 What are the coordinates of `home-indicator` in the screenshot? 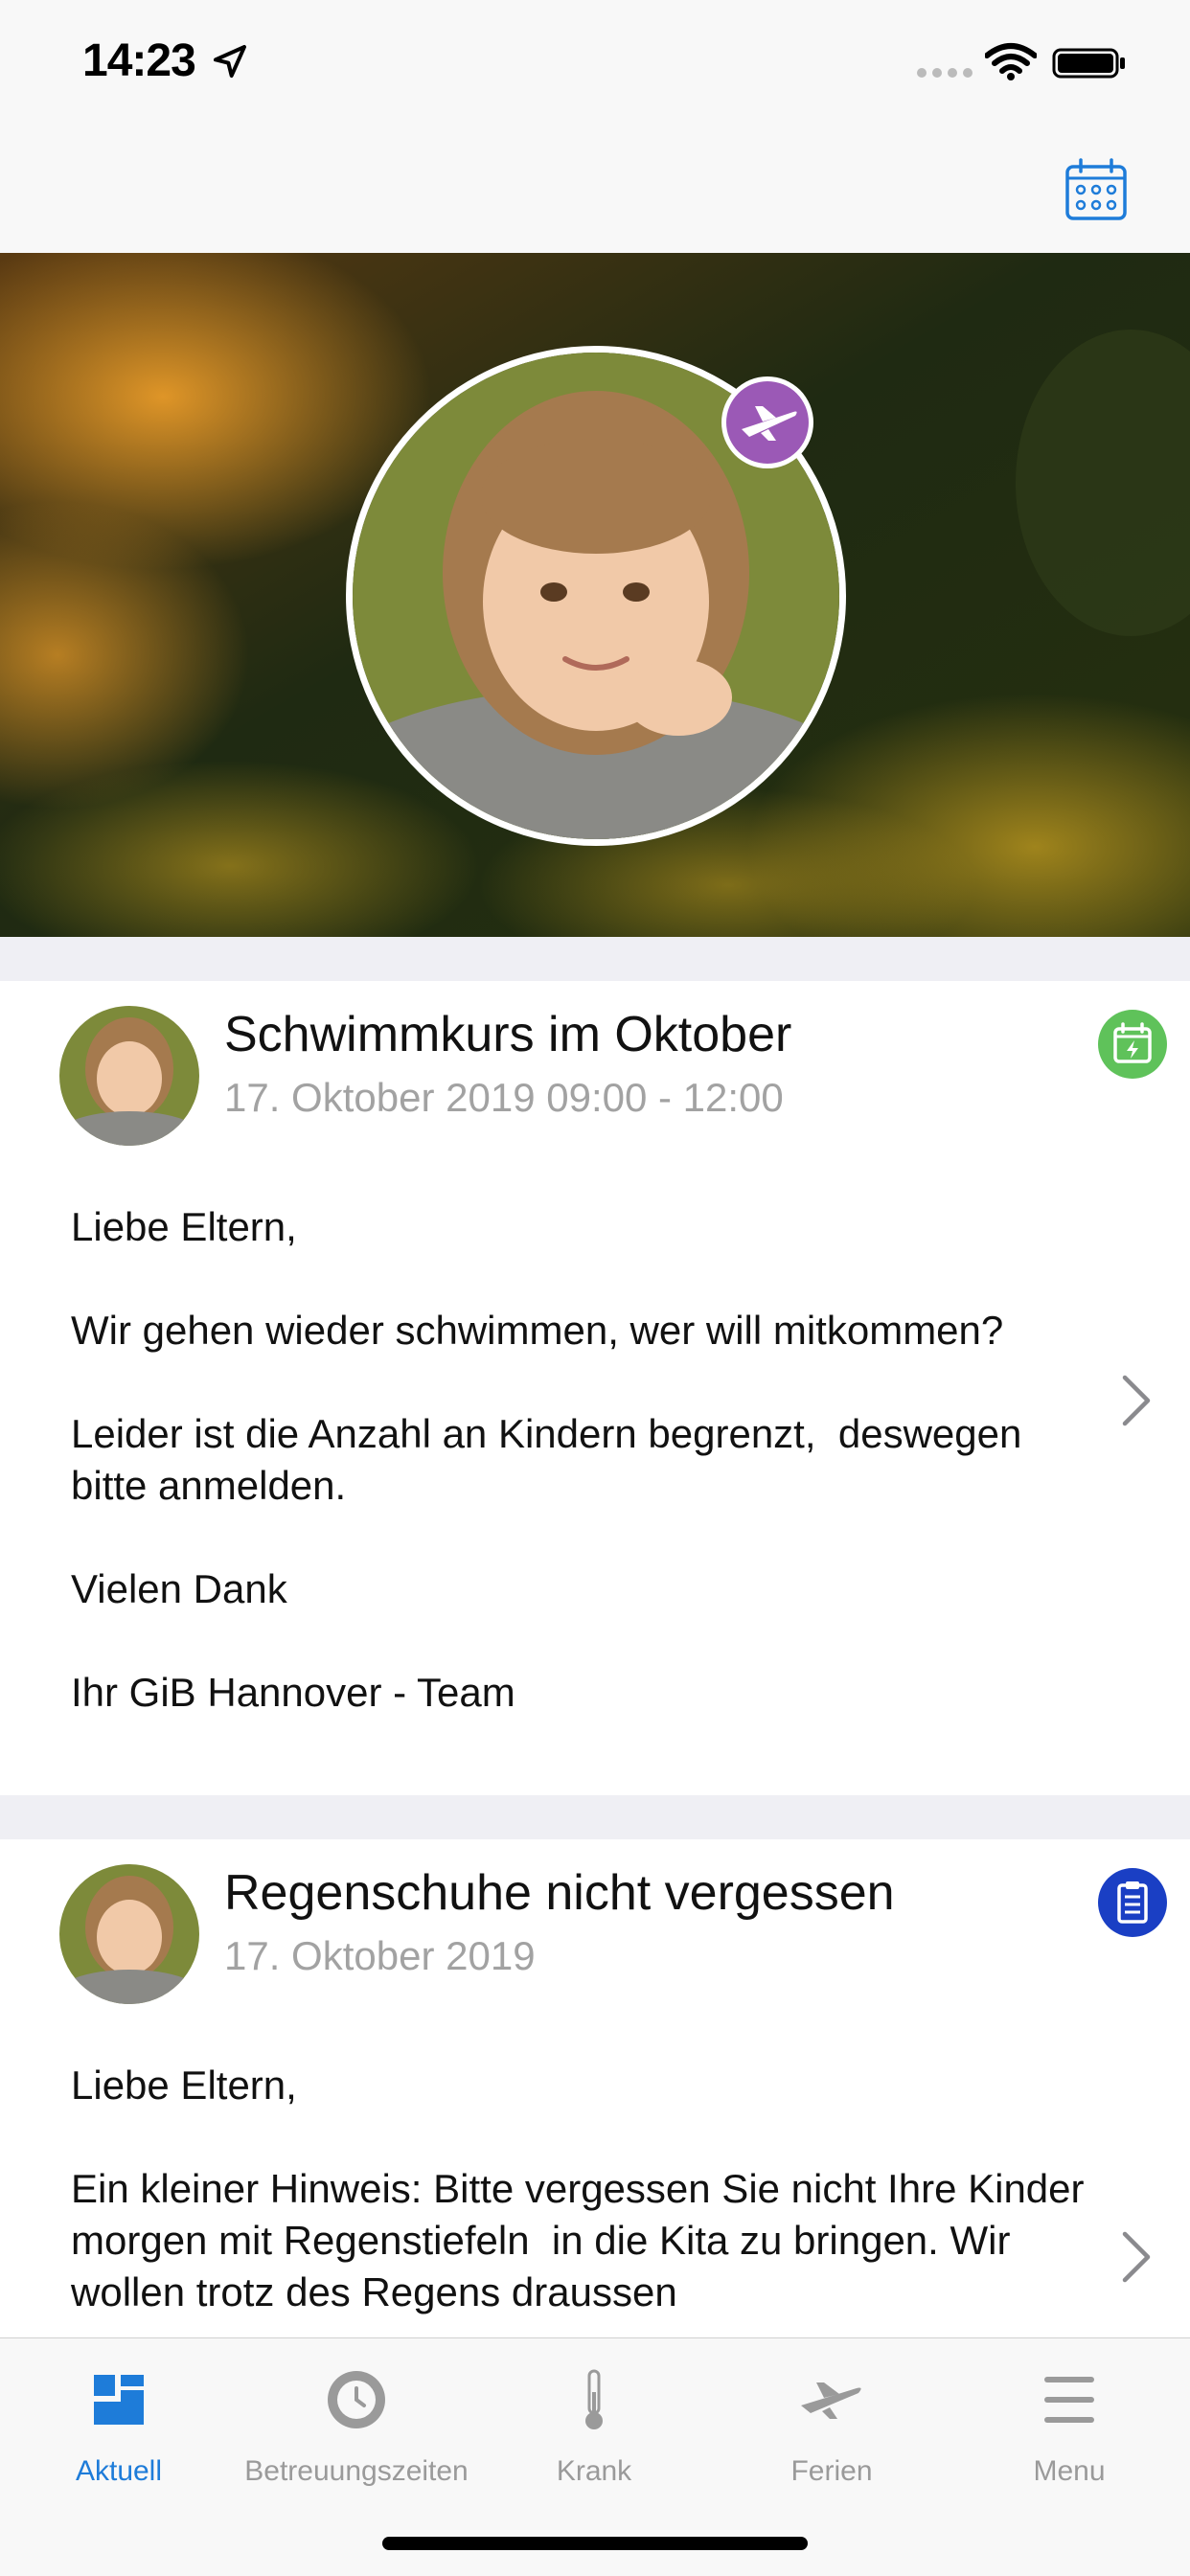 It's located at (595, 2543).